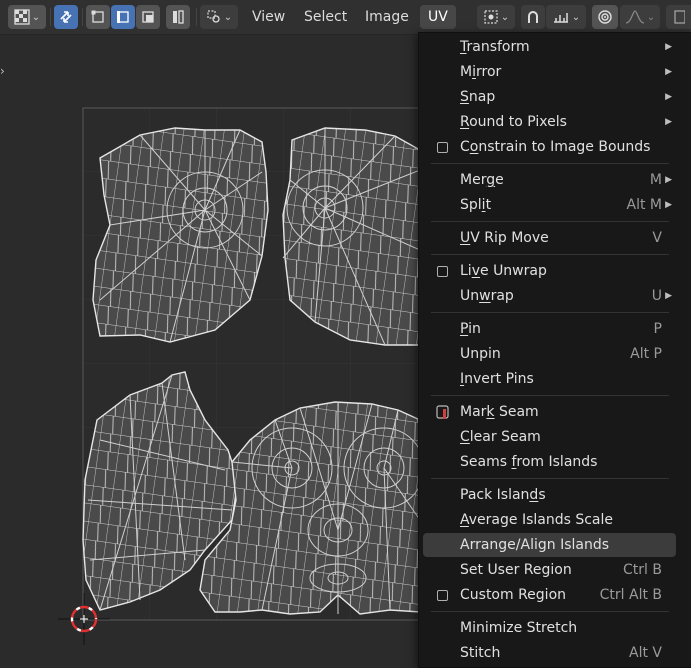 The width and height of the screenshot is (691, 668). I want to click on menu-uv: UV, so click(438, 17).